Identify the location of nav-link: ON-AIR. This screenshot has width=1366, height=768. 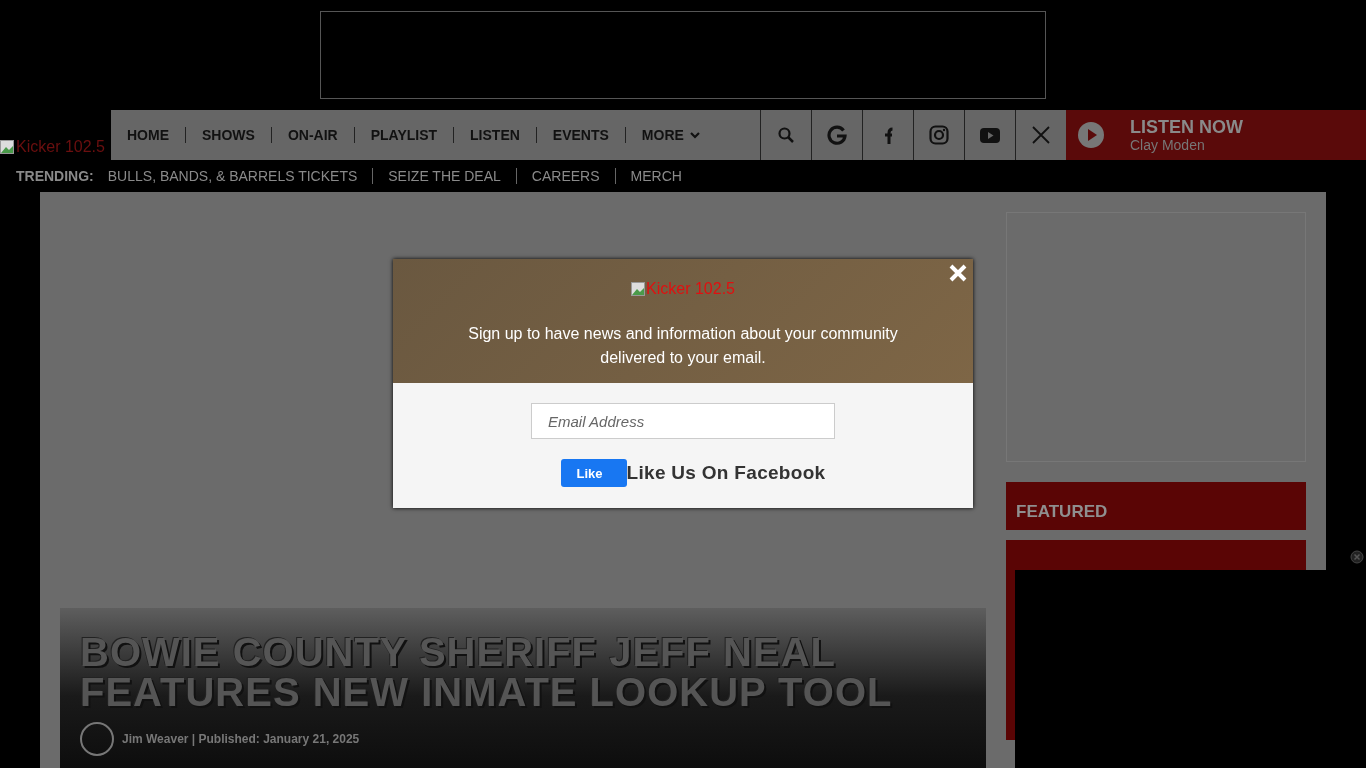
(313, 135).